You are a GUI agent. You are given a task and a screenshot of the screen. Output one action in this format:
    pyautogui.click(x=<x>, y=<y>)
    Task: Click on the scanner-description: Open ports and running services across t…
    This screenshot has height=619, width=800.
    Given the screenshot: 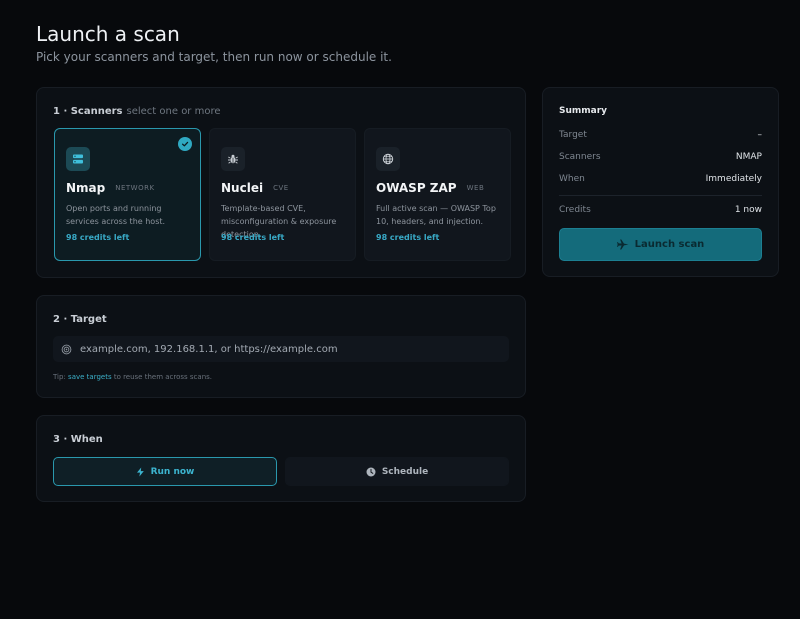 What is the action you would take?
    pyautogui.click(x=116, y=215)
    